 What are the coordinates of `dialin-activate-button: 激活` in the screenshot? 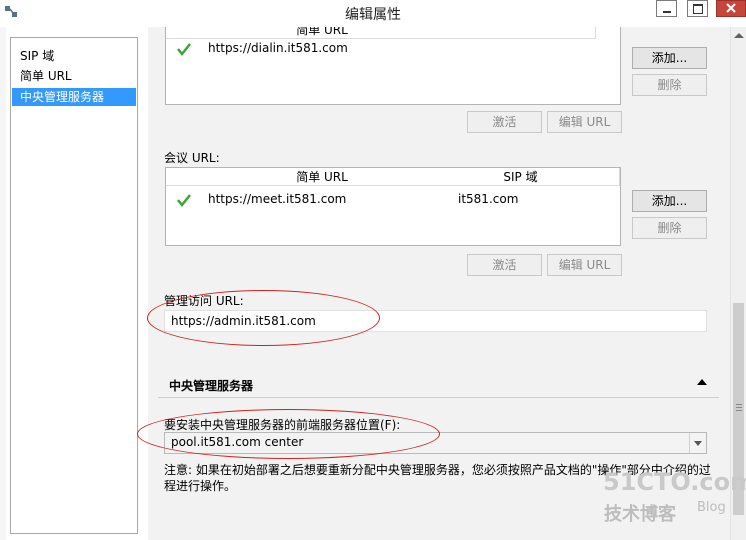 It's located at (504, 122).